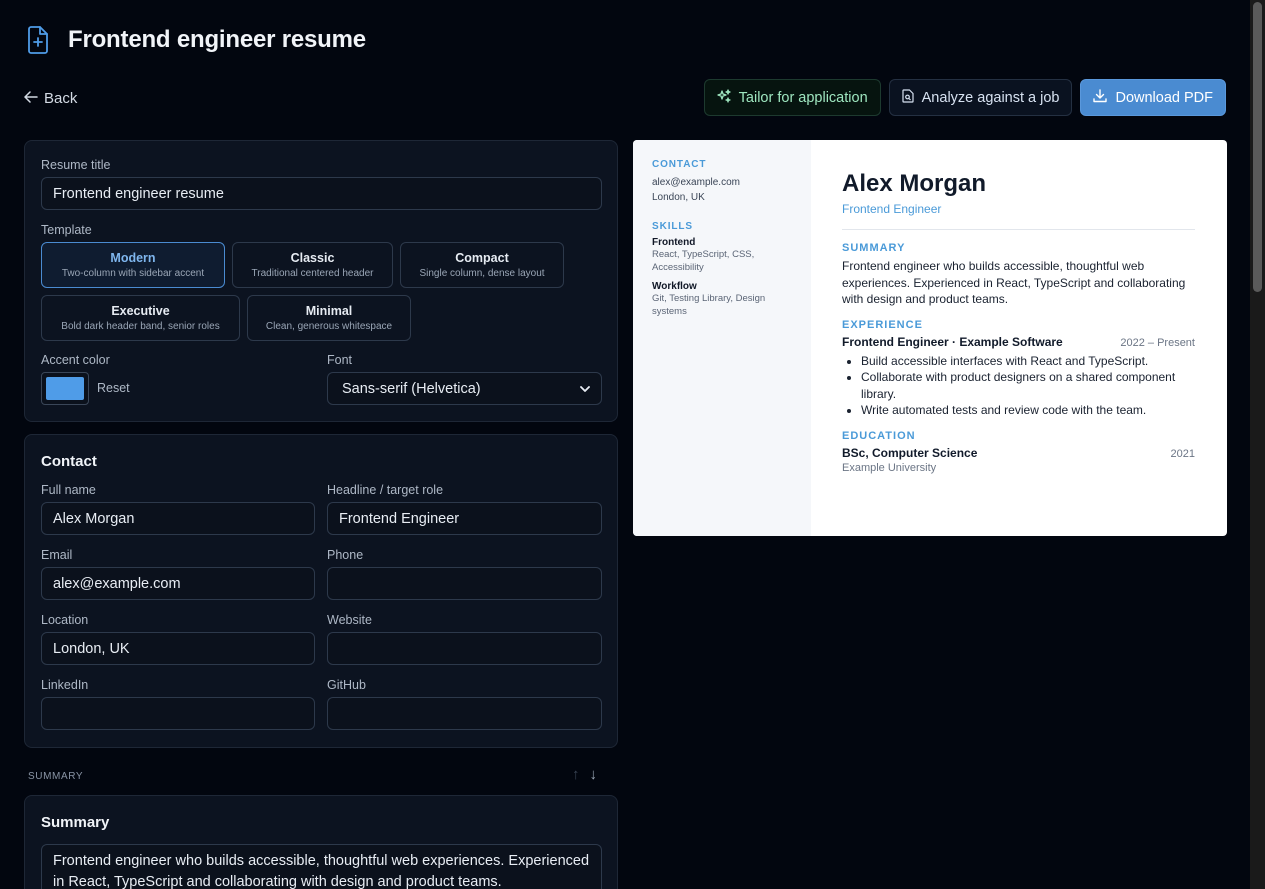 The image size is (1265, 889). I want to click on download-pdf-button: Download PDF, so click(1153, 97).